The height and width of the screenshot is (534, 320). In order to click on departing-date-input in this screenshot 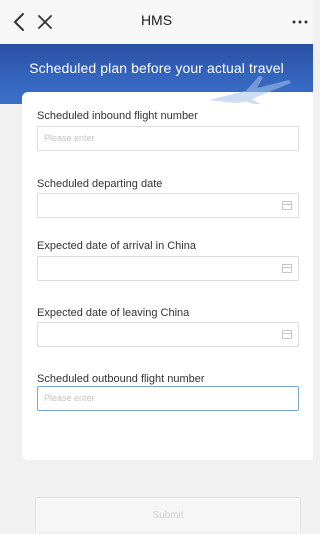, I will do `click(168, 205)`.